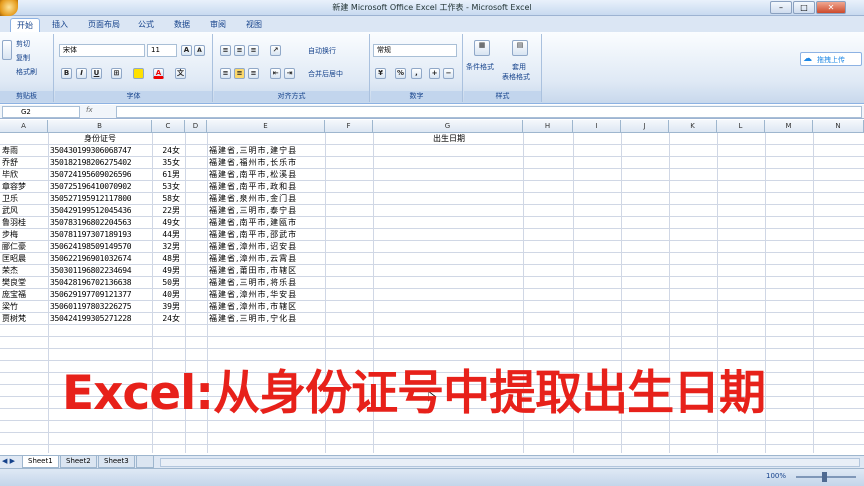 This screenshot has height=486, width=864. What do you see at coordinates (645, 126) in the screenshot?
I see `column-header-j: J` at bounding box center [645, 126].